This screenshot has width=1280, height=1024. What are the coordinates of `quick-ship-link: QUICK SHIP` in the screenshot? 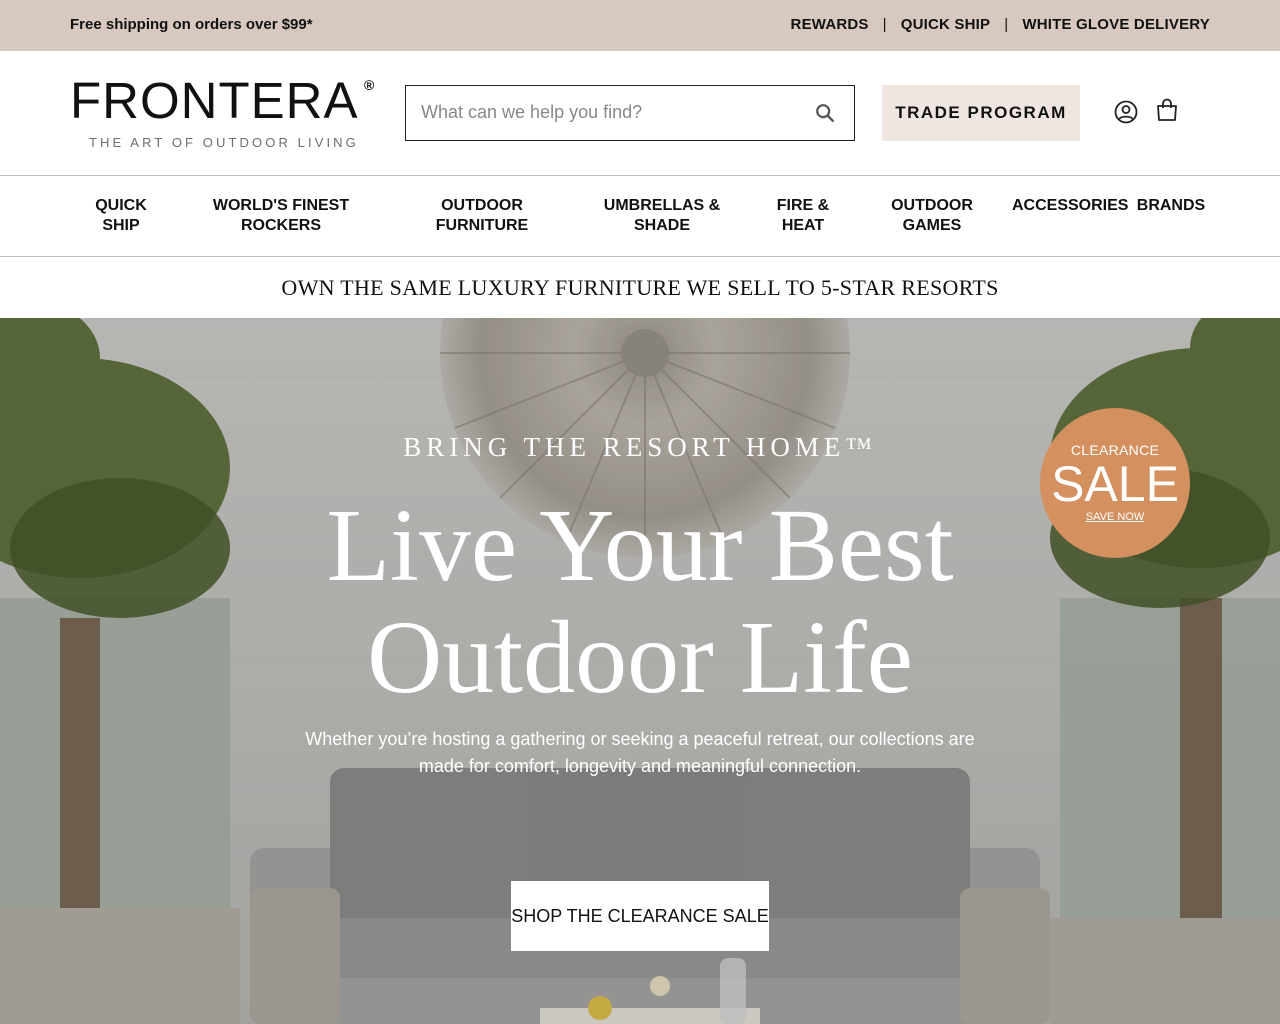 It's located at (946, 24).